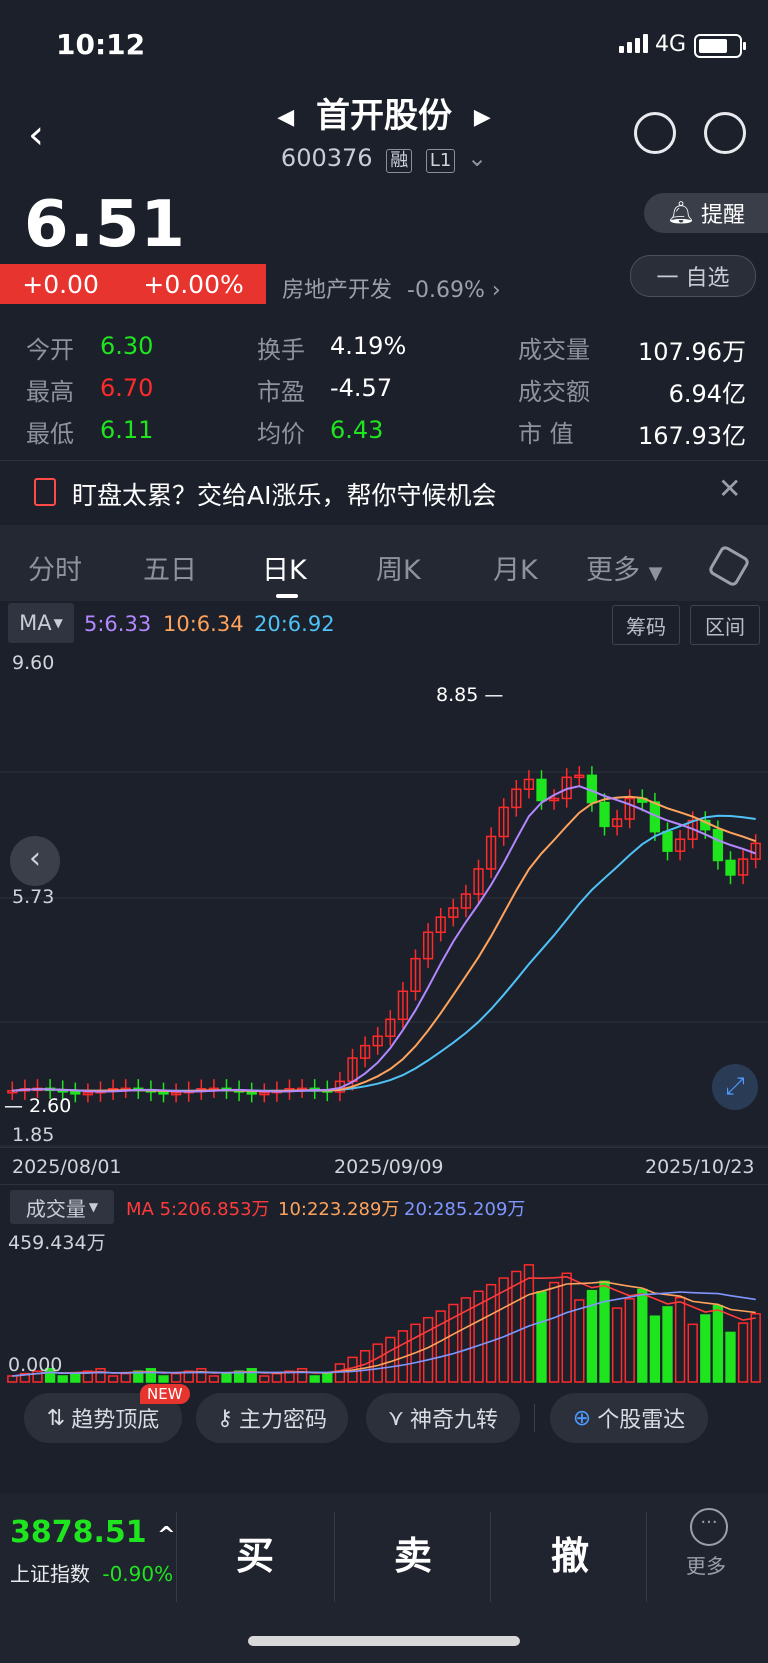  What do you see at coordinates (729, 488) in the screenshot?
I see `close-icon: ✕` at bounding box center [729, 488].